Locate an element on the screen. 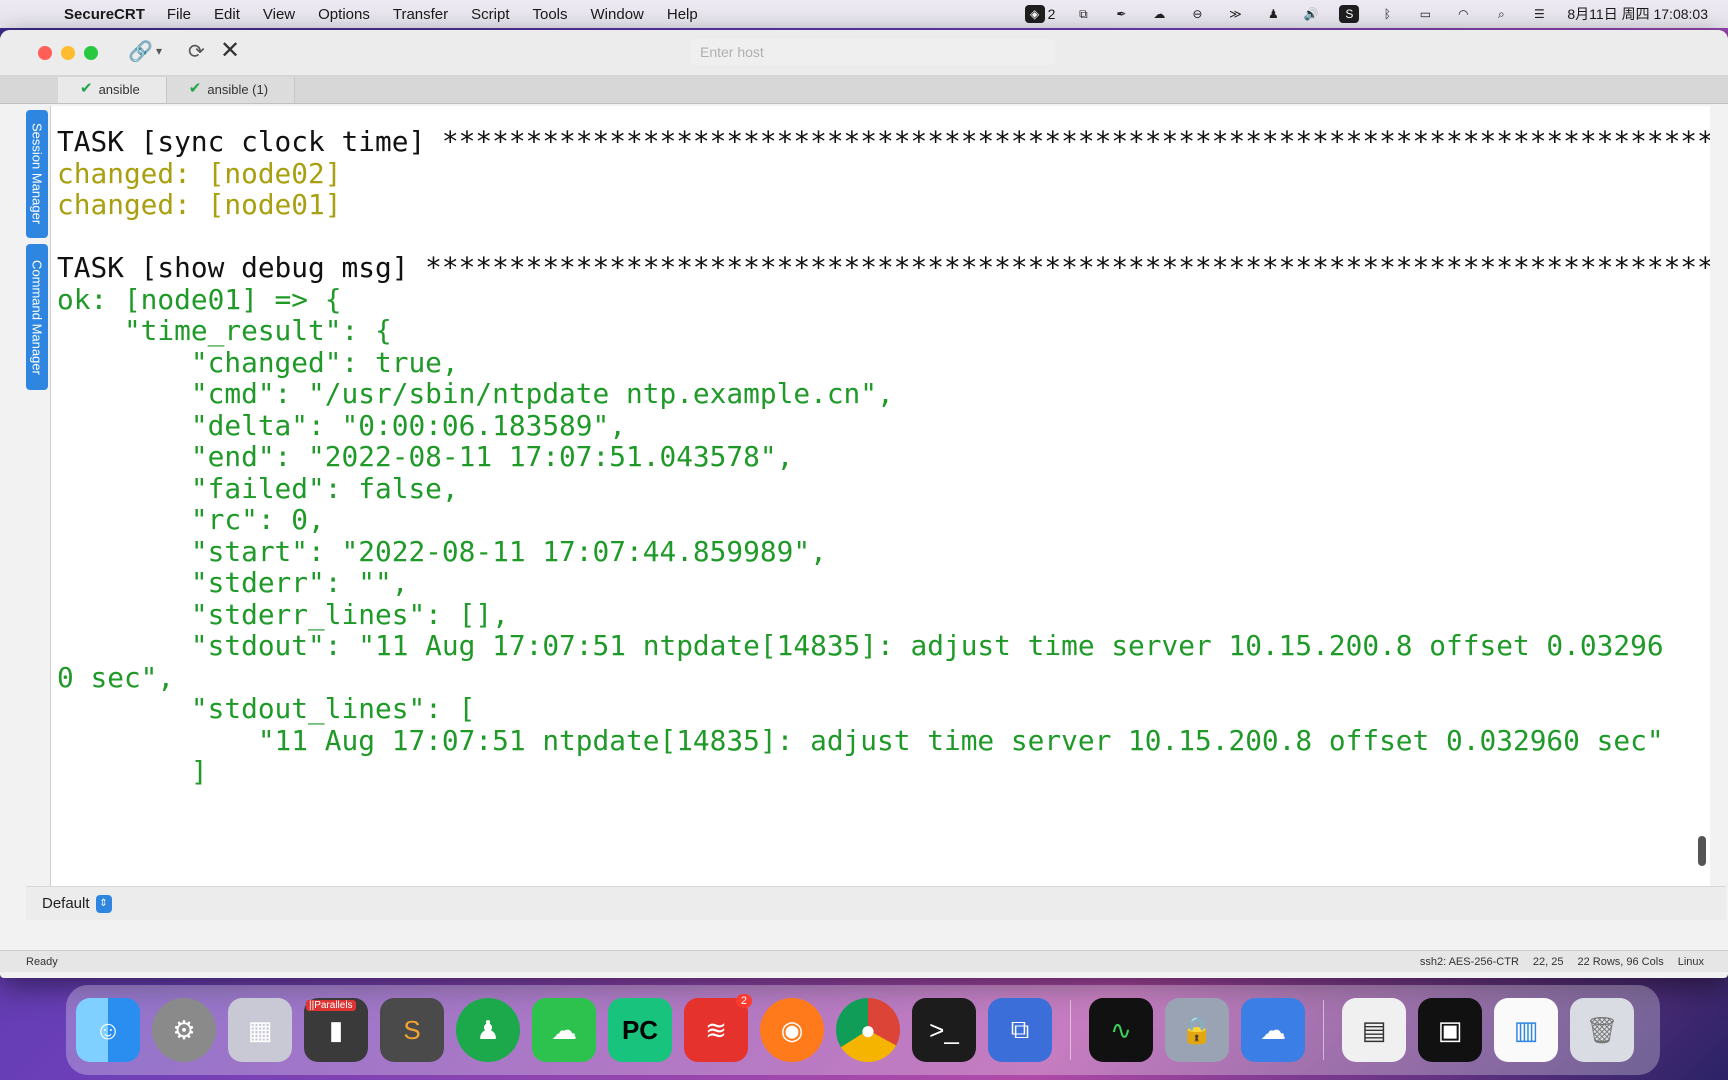 This screenshot has height=1080, width=1728. search-icon: ⌕ is located at coordinates (1501, 14).